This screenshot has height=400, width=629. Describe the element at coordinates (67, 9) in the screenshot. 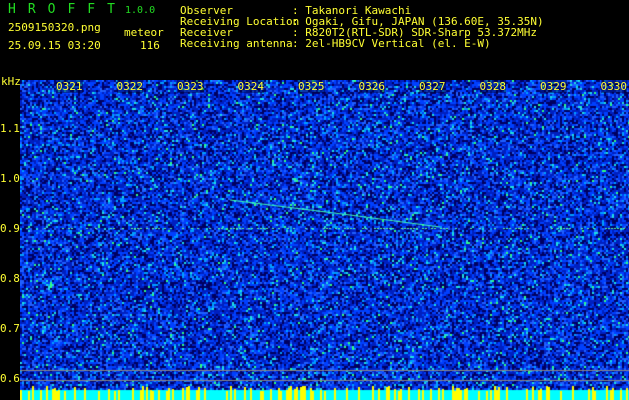

I see `app-title: HROFFT` at that location.